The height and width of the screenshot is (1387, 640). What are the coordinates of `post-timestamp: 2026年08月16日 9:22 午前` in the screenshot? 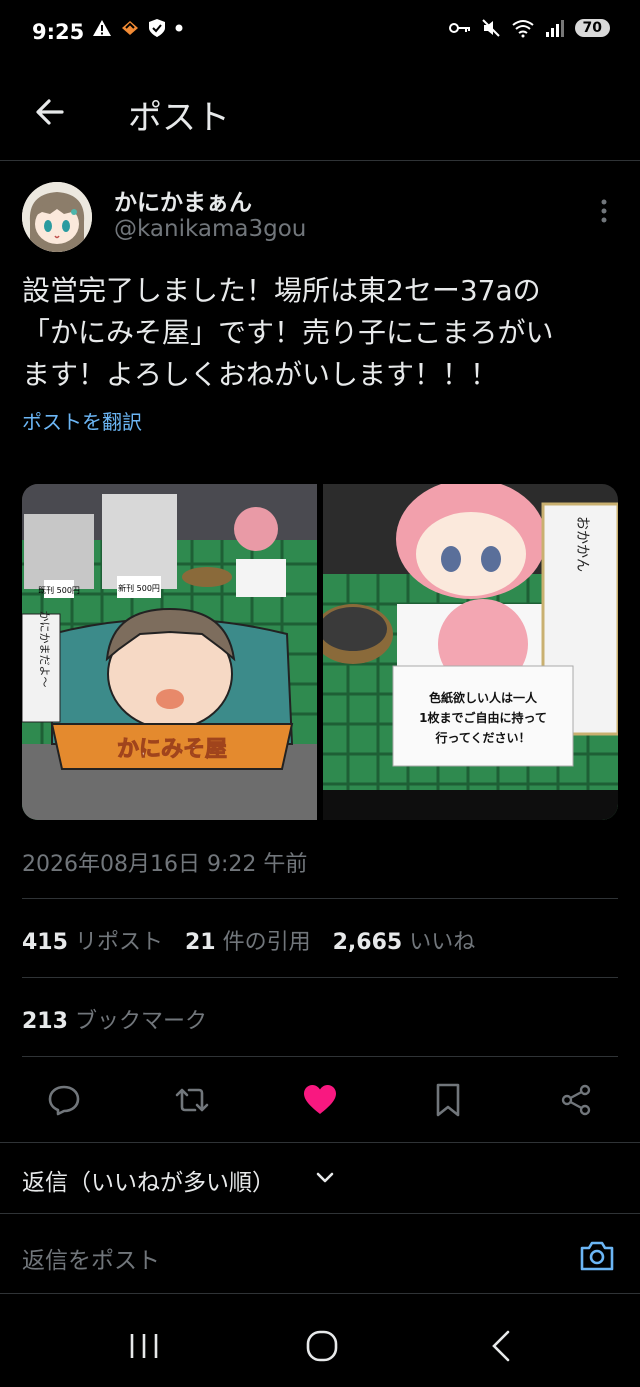 It's located at (164, 862).